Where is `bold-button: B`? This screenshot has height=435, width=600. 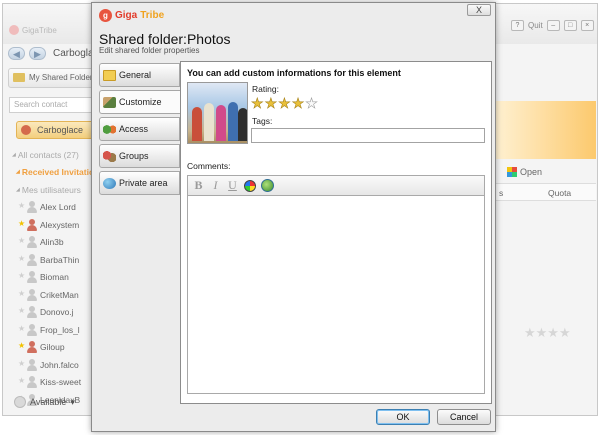
bold-button: B is located at coordinates (198, 185).